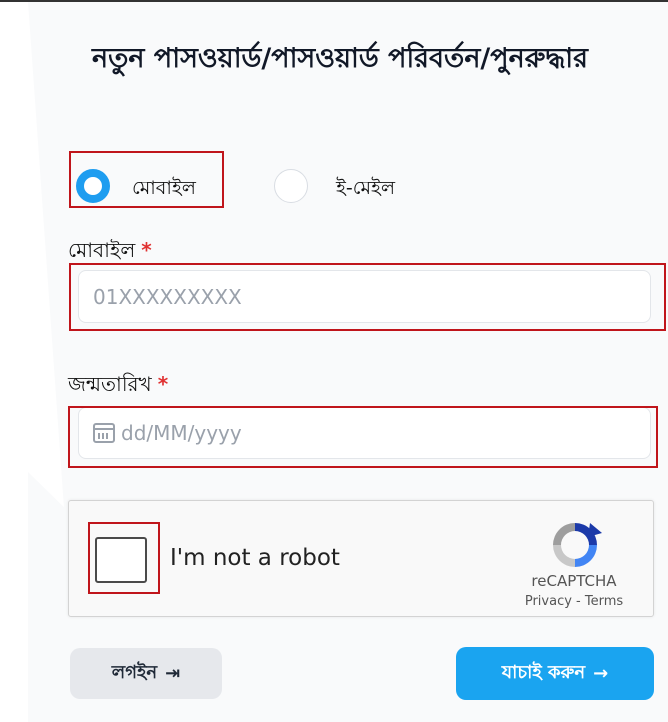 The width and height of the screenshot is (668, 722). I want to click on highlight-dob-input, so click(363, 437).